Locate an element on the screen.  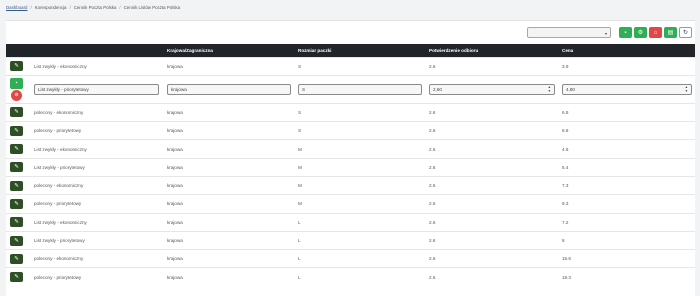
cell-price: 15.6 is located at coordinates (626, 258).